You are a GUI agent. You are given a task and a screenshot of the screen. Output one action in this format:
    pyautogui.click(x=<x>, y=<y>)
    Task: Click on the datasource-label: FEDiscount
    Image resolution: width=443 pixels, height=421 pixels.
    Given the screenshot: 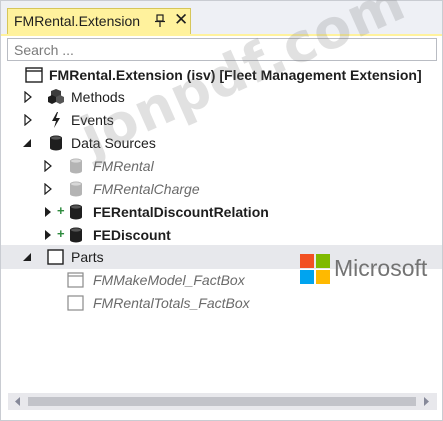 What is the action you would take?
    pyautogui.click(x=132, y=235)
    